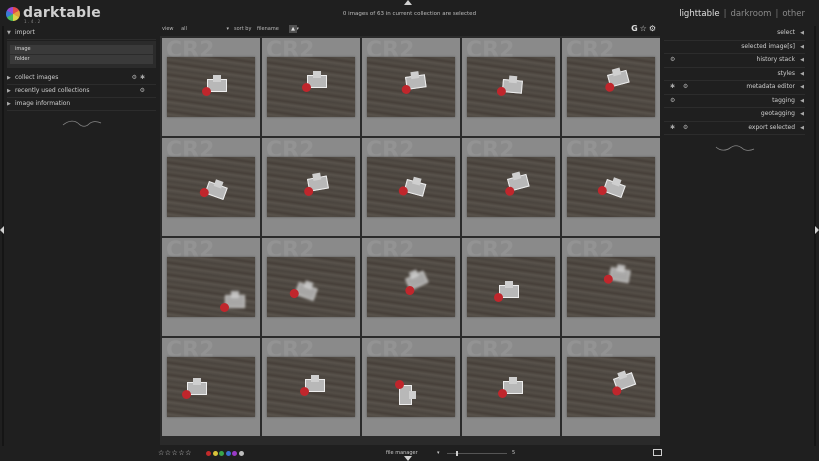  What do you see at coordinates (635, 28) in the screenshot?
I see `g-icon: G` at bounding box center [635, 28].